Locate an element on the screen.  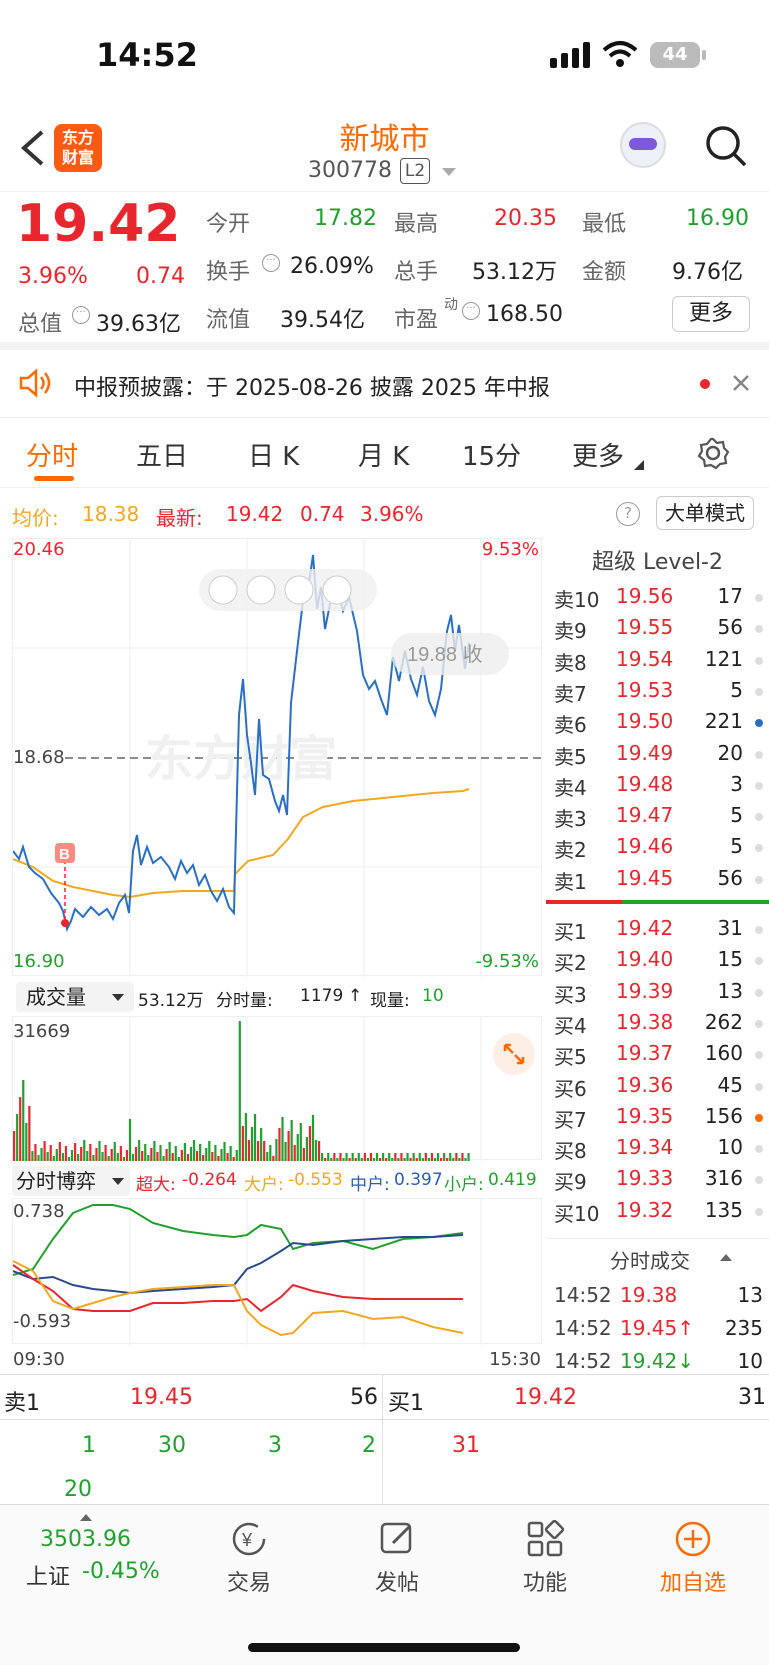
pct-min-label: -9.53% is located at coordinates (507, 961).